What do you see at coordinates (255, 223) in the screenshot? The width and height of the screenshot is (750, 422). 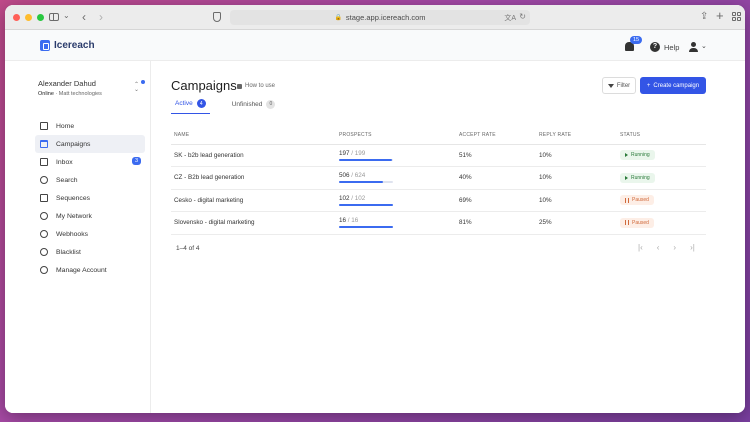 I see `campaign-name: Slovensko - digital marketing` at bounding box center [255, 223].